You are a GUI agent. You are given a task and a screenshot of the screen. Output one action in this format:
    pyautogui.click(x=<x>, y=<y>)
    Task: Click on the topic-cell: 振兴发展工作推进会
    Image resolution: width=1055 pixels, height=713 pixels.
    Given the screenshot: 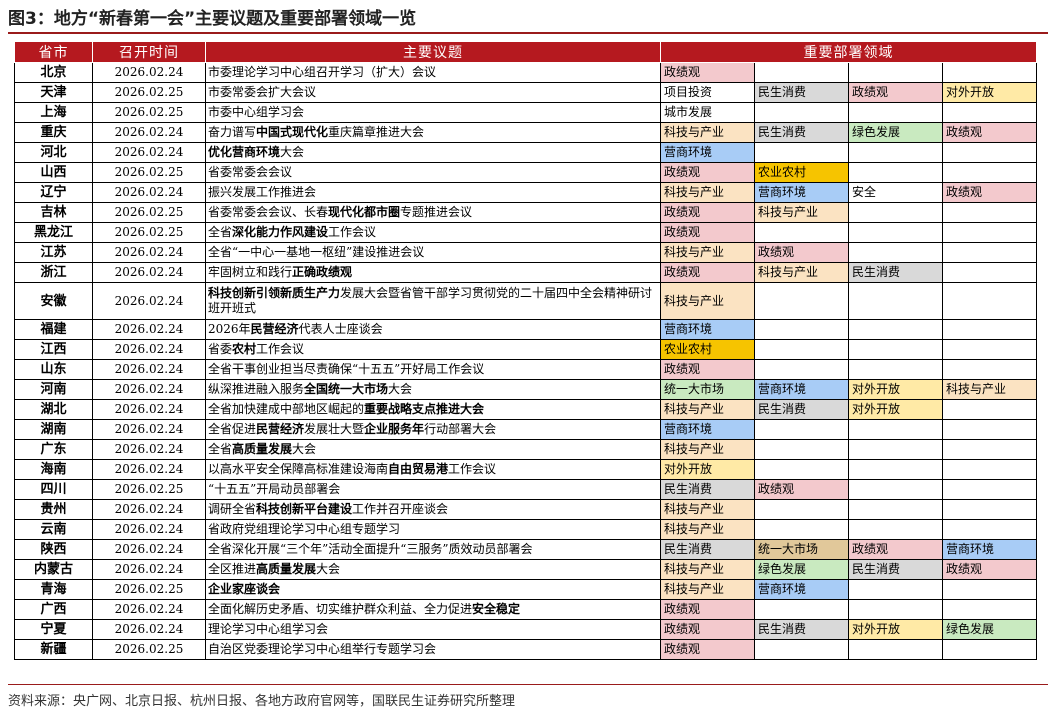 What is the action you would take?
    pyautogui.click(x=433, y=192)
    